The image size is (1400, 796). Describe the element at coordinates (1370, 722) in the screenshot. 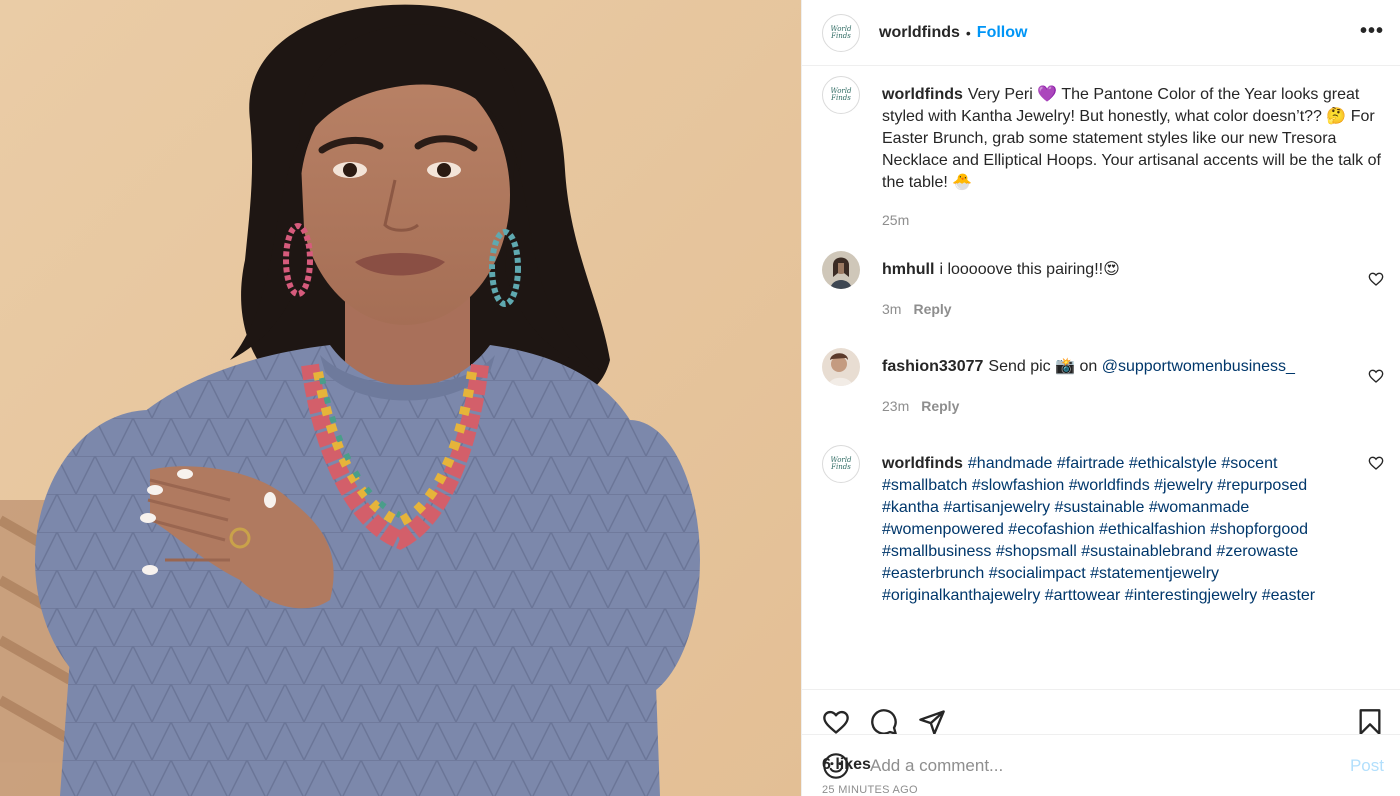

I see `save-bookmark-icon` at that location.